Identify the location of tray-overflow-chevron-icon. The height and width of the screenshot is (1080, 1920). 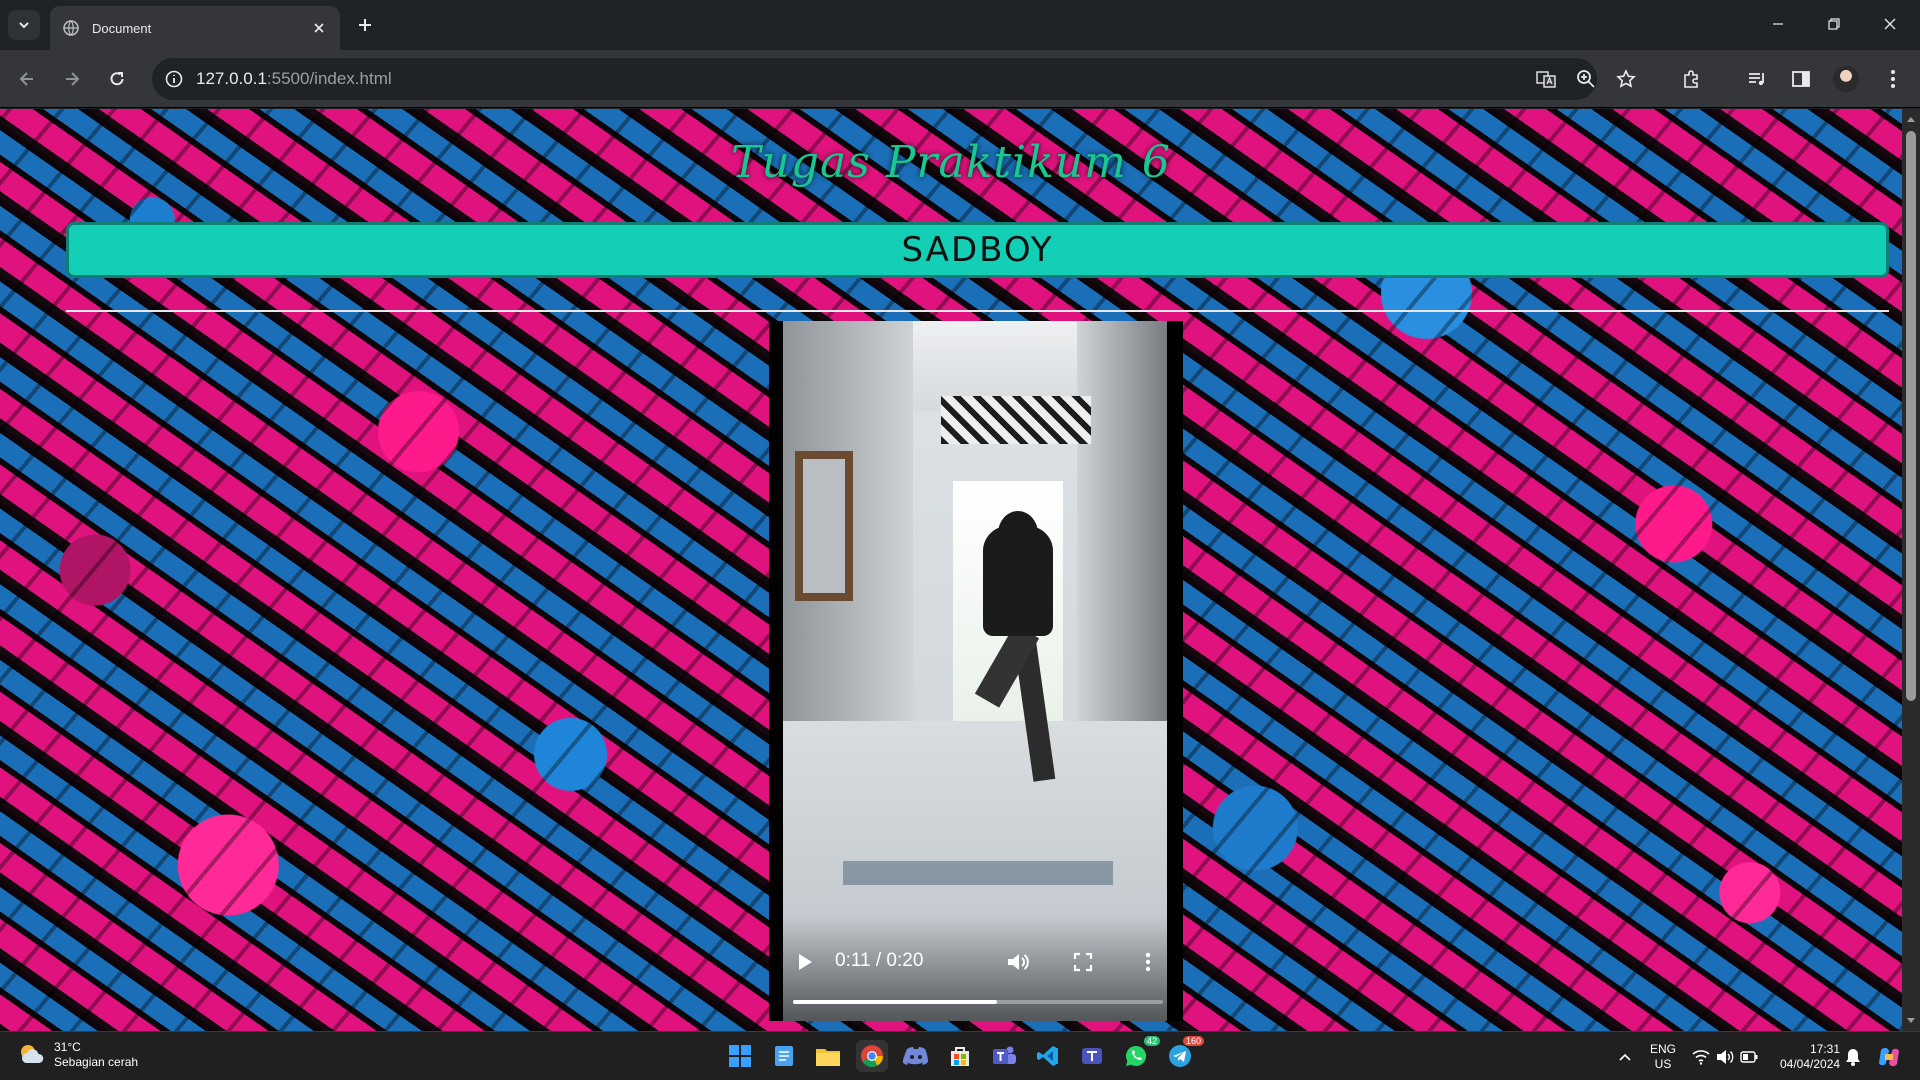
(1625, 1057).